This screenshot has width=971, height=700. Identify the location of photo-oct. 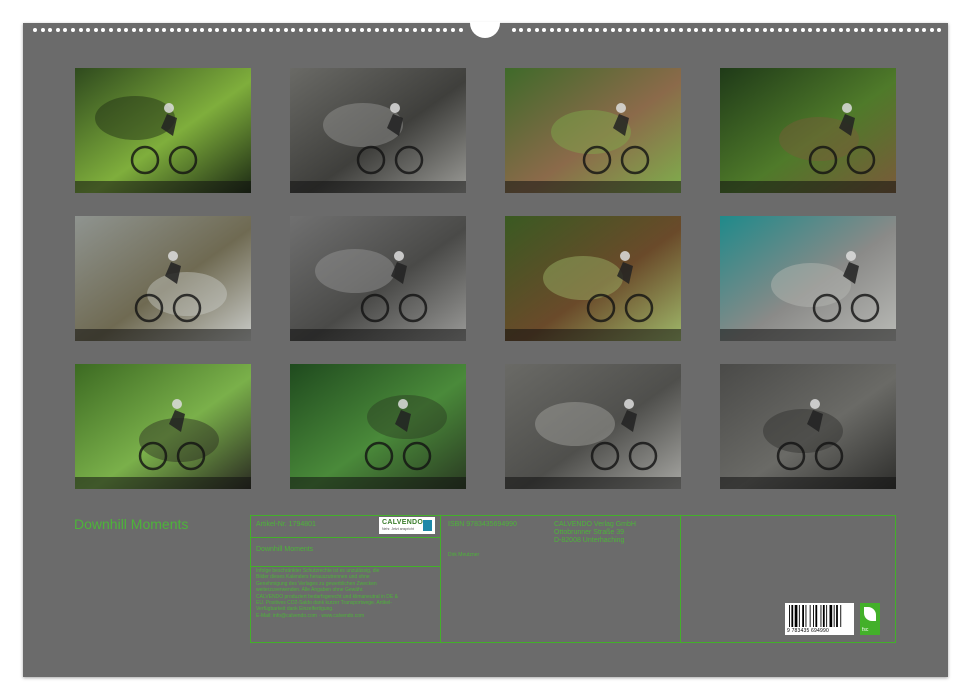
(378, 426).